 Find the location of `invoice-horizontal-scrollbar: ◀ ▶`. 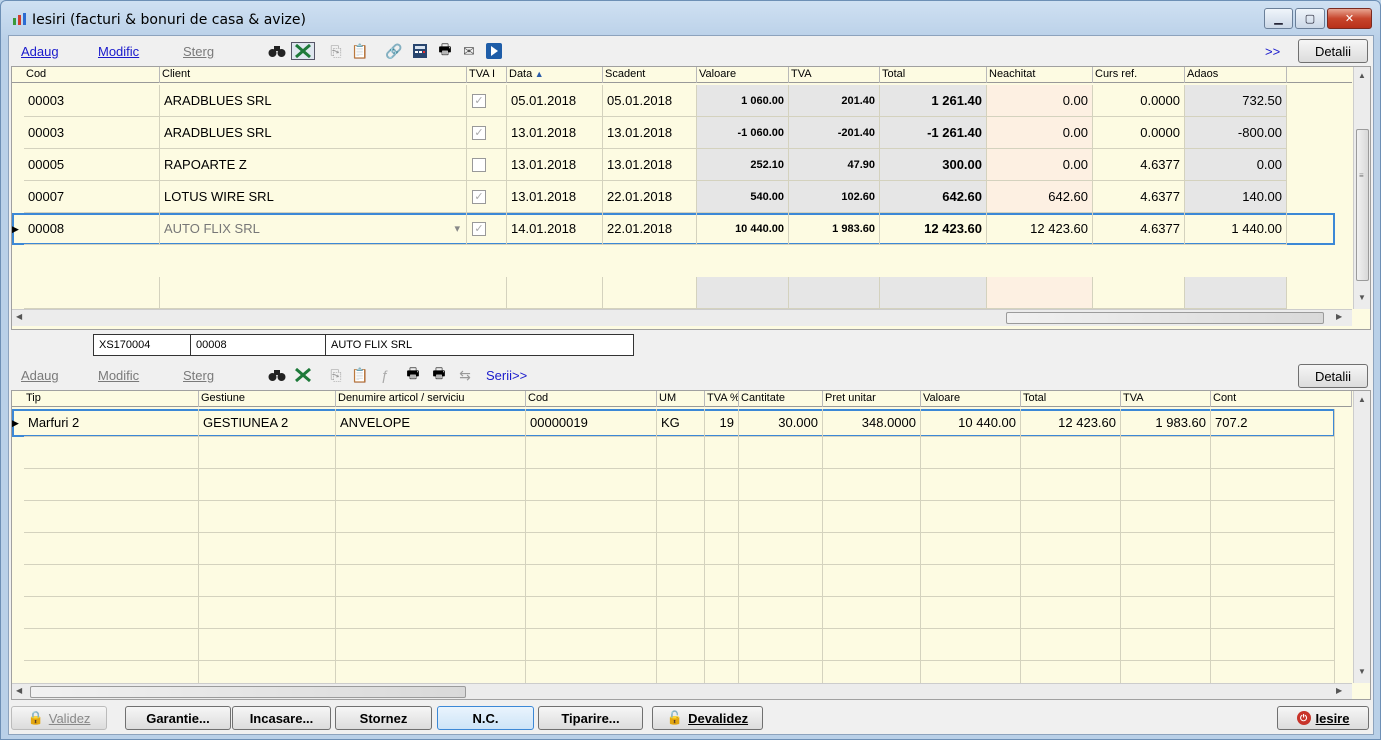

invoice-horizontal-scrollbar: ◀ ▶ is located at coordinates (682, 317).